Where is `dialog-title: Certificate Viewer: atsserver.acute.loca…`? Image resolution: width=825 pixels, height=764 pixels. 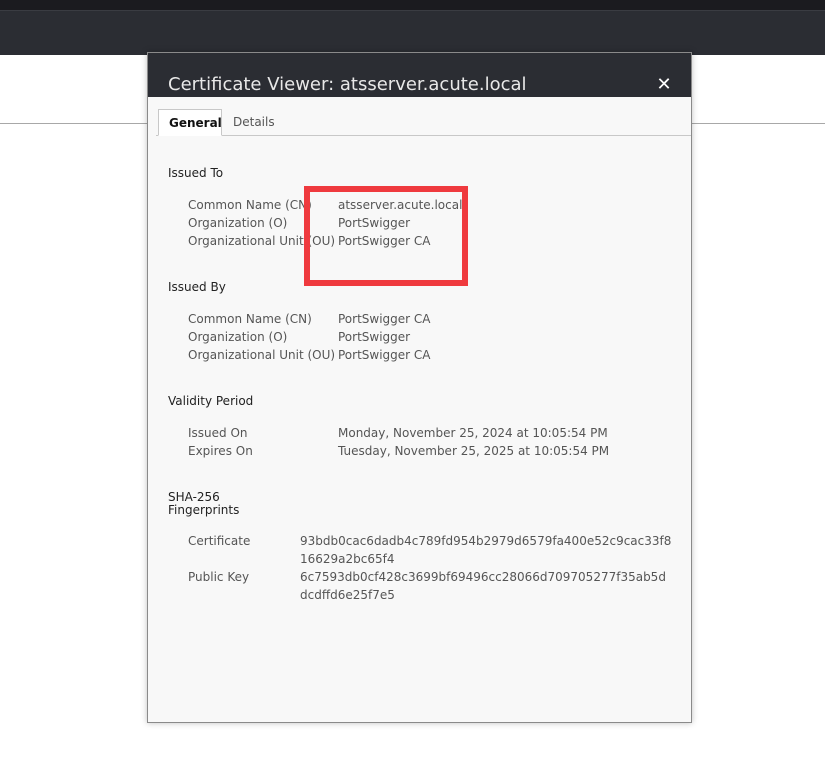 dialog-title: Certificate Viewer: atsserver.acute.loca… is located at coordinates (347, 84).